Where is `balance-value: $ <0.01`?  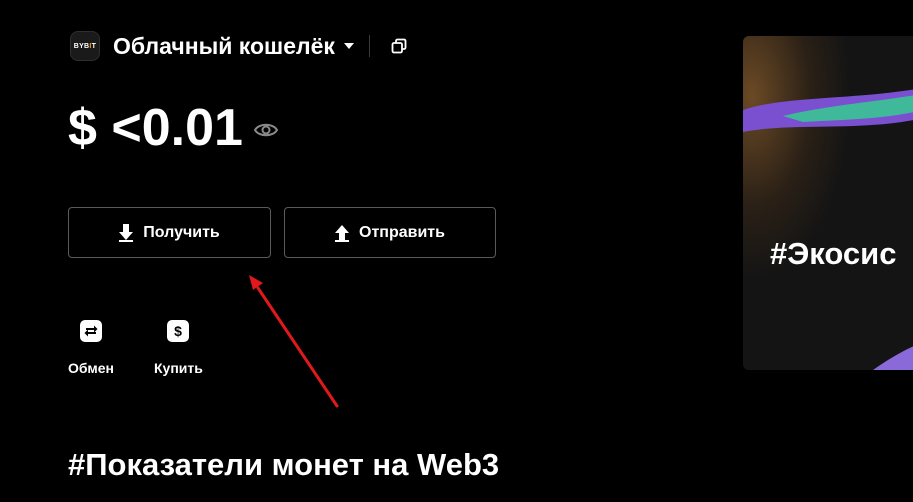 balance-value: $ <0.01 is located at coordinates (155, 128).